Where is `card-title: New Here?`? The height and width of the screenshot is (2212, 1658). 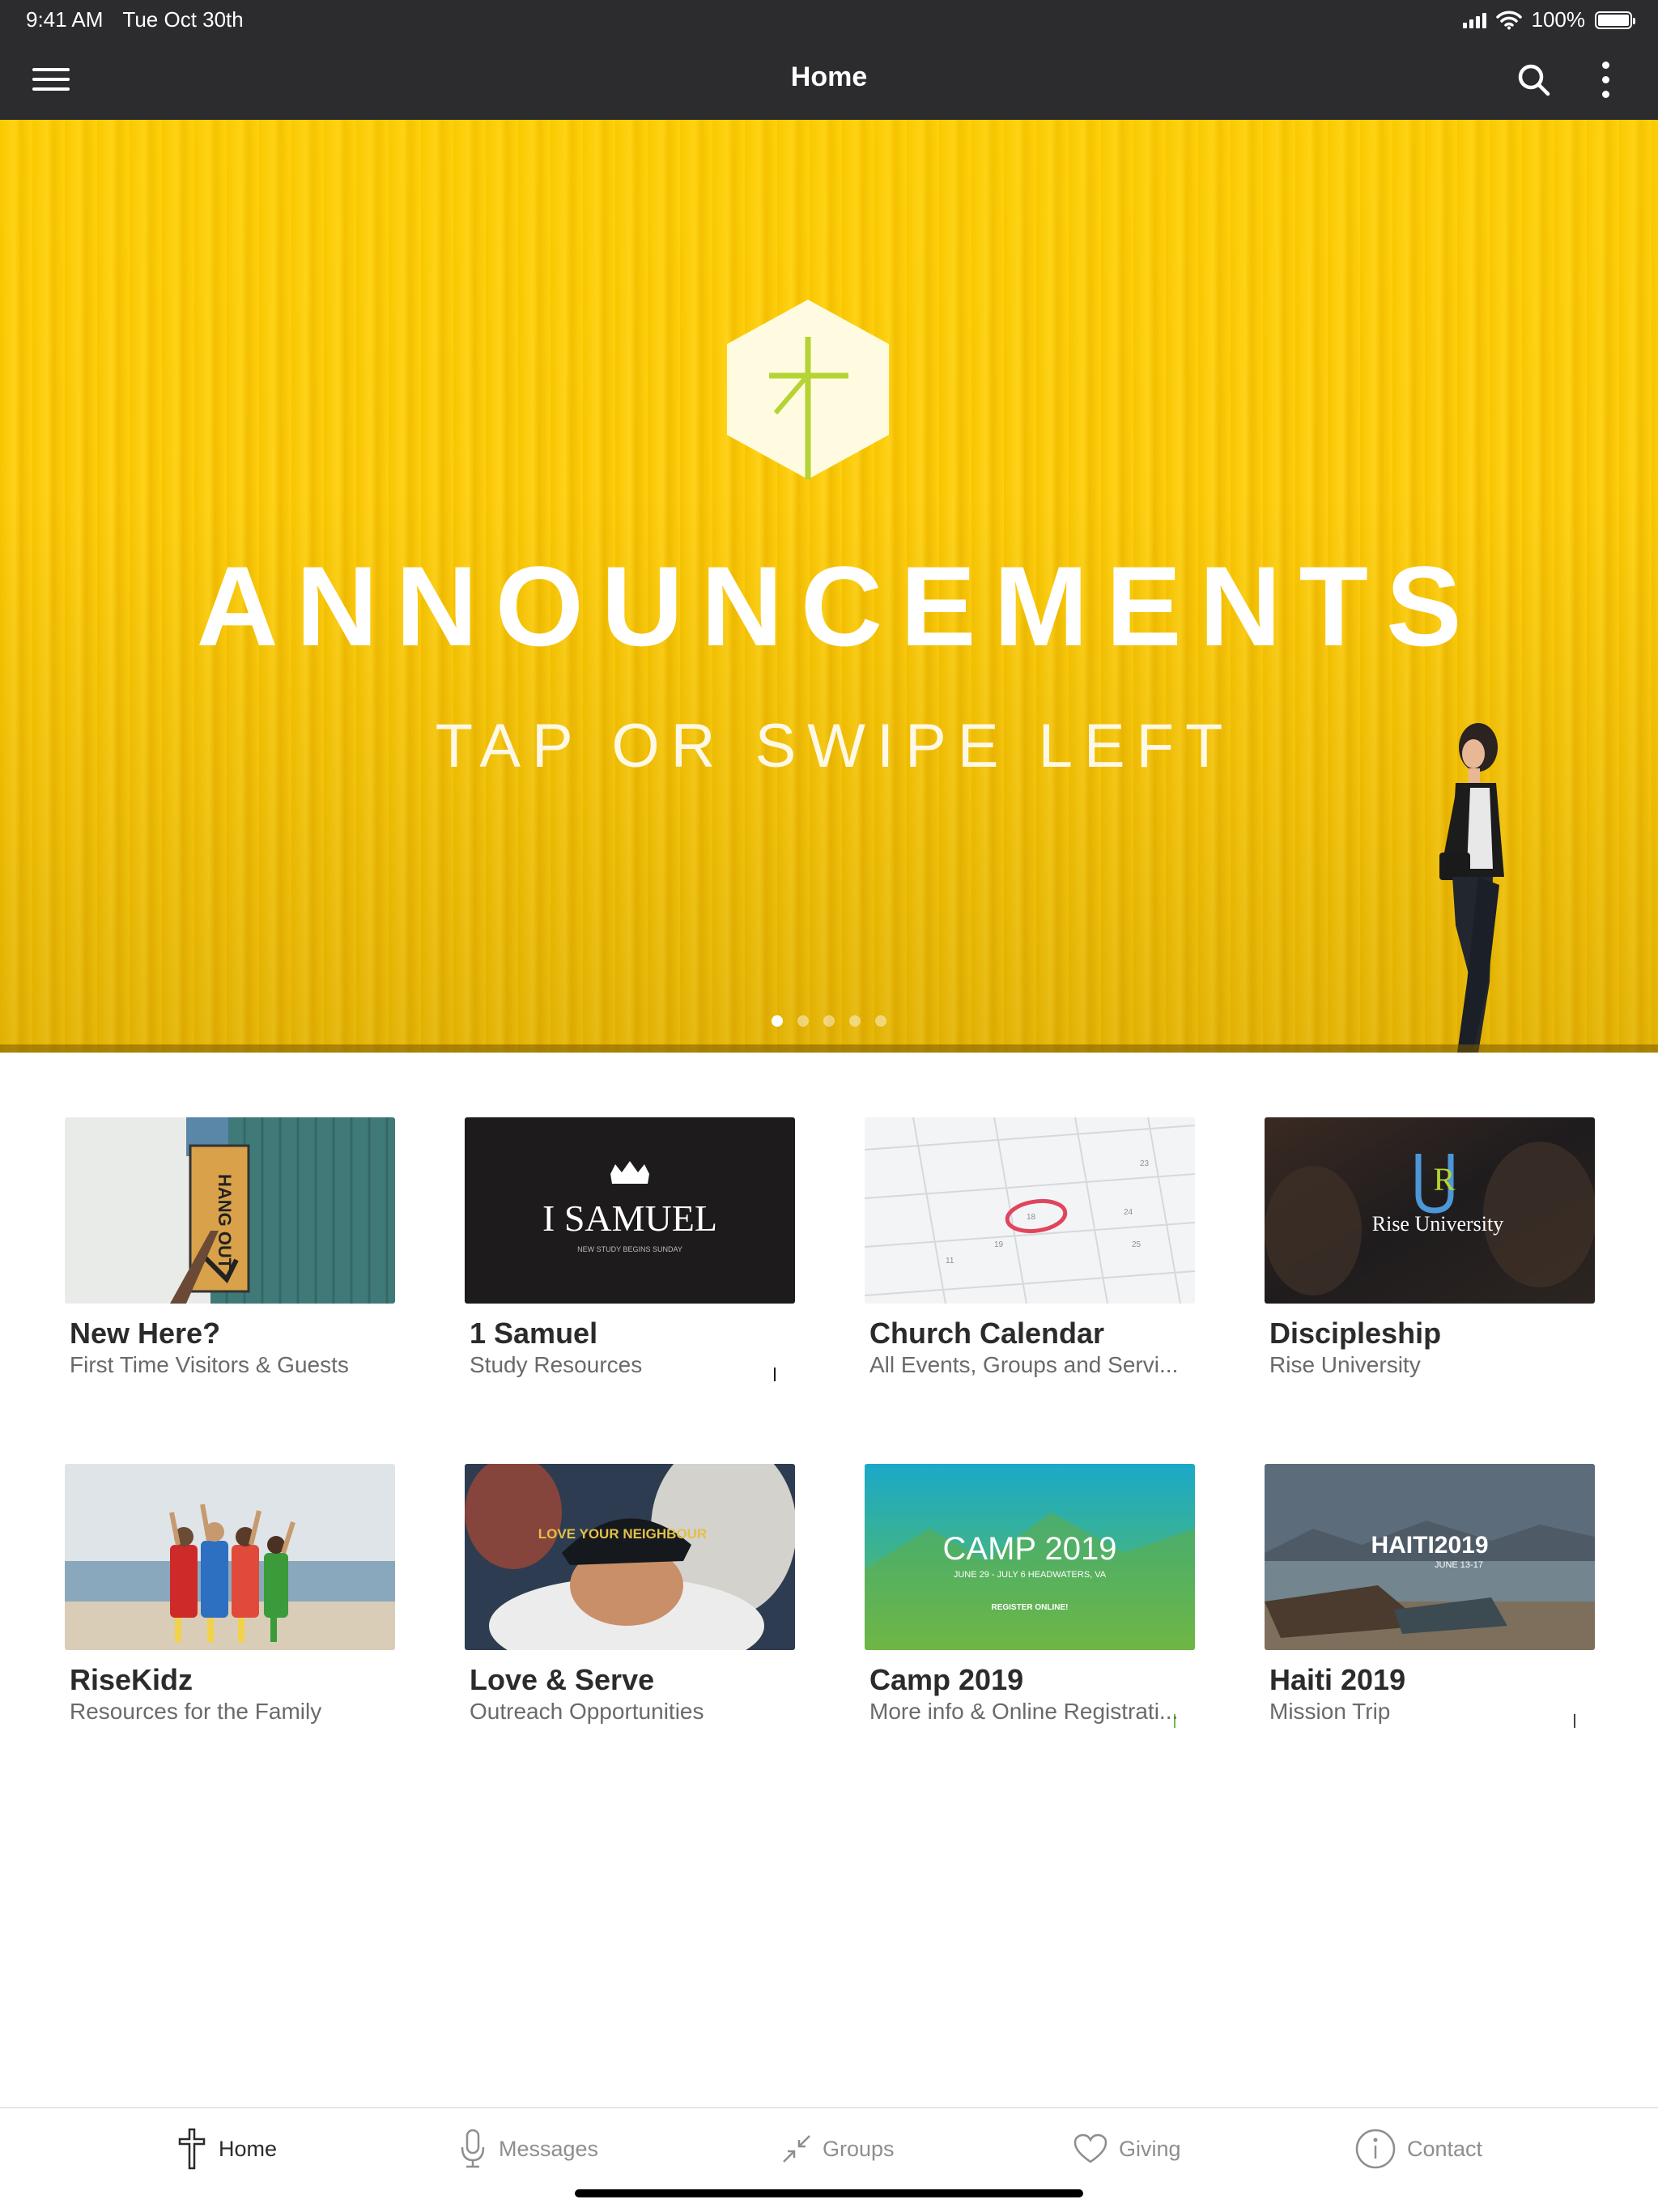 card-title: New Here? is located at coordinates (145, 1333).